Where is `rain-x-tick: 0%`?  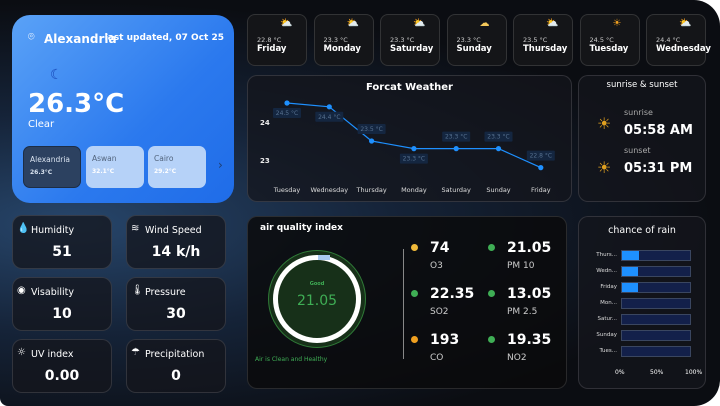 rain-x-tick: 0% is located at coordinates (620, 372).